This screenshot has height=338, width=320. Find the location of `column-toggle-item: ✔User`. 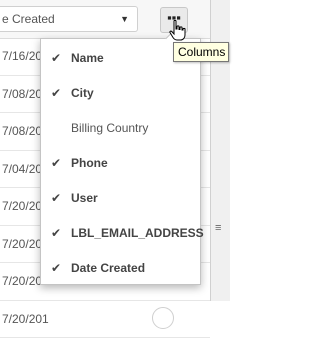

column-toggle-item: ✔User is located at coordinates (120, 198).